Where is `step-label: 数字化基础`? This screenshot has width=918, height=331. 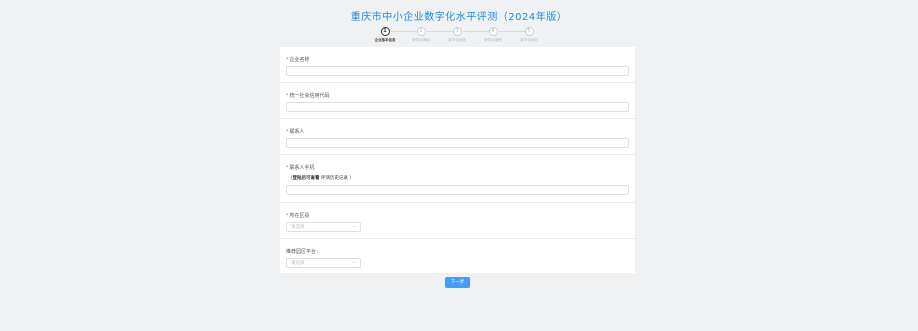 step-label: 数字化基础 is located at coordinates (421, 40).